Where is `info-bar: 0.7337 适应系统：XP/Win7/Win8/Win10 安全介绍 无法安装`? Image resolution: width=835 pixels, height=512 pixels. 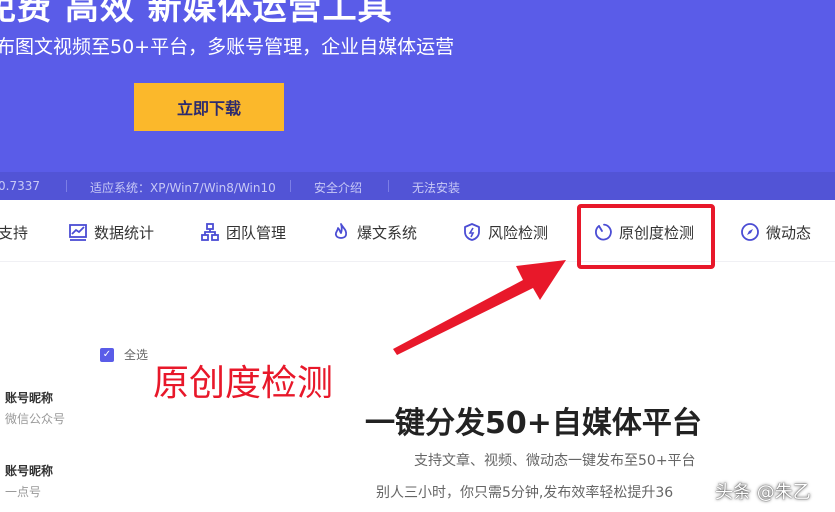
info-bar: 0.7337 适应系统：XP/Win7/Win8/Win10 安全介绍 无法安装 is located at coordinates (417, 186).